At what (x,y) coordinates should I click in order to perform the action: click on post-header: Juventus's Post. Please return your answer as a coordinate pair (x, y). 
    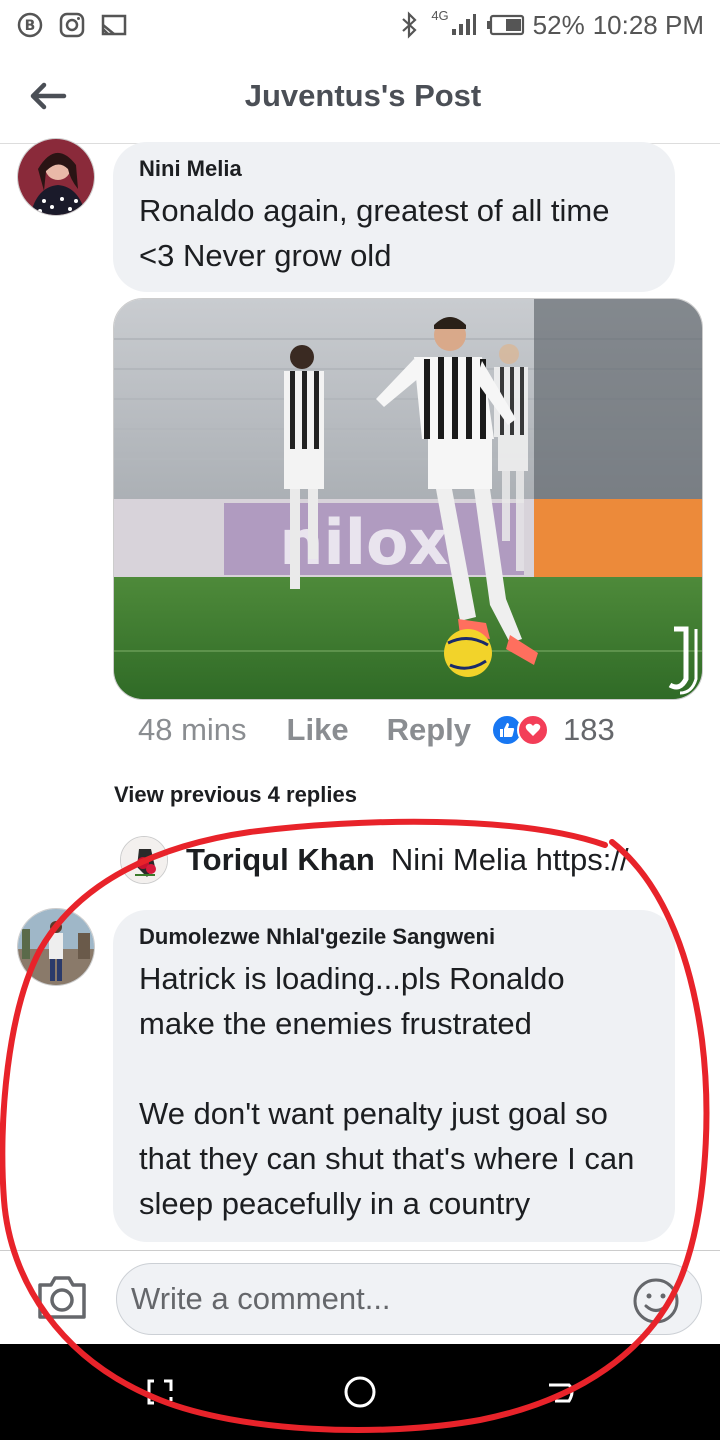
    Looking at the image, I should click on (360, 97).